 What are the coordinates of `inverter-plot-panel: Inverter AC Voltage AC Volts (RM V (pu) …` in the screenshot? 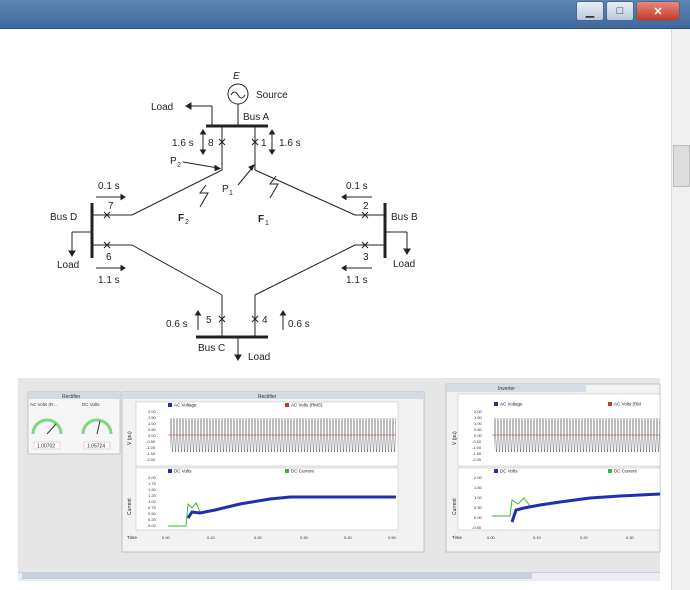 It's located at (553, 468).